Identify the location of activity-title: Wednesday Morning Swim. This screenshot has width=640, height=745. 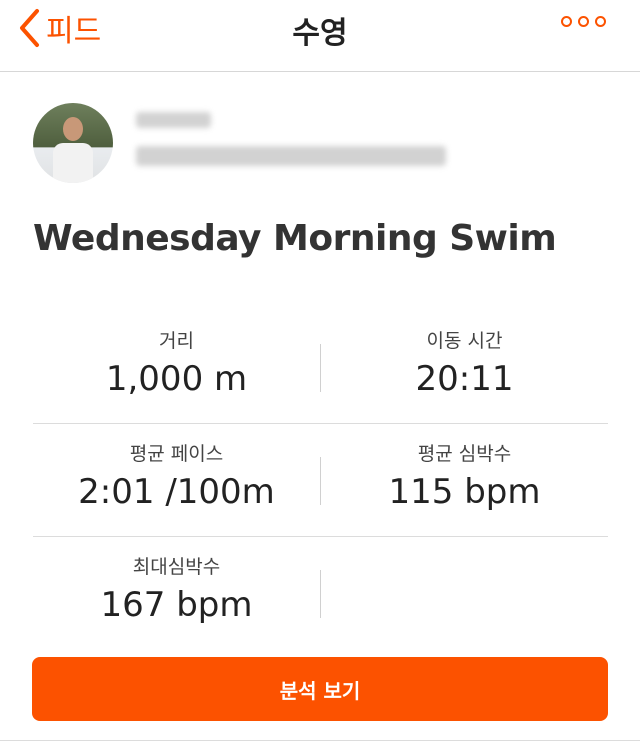
(295, 238).